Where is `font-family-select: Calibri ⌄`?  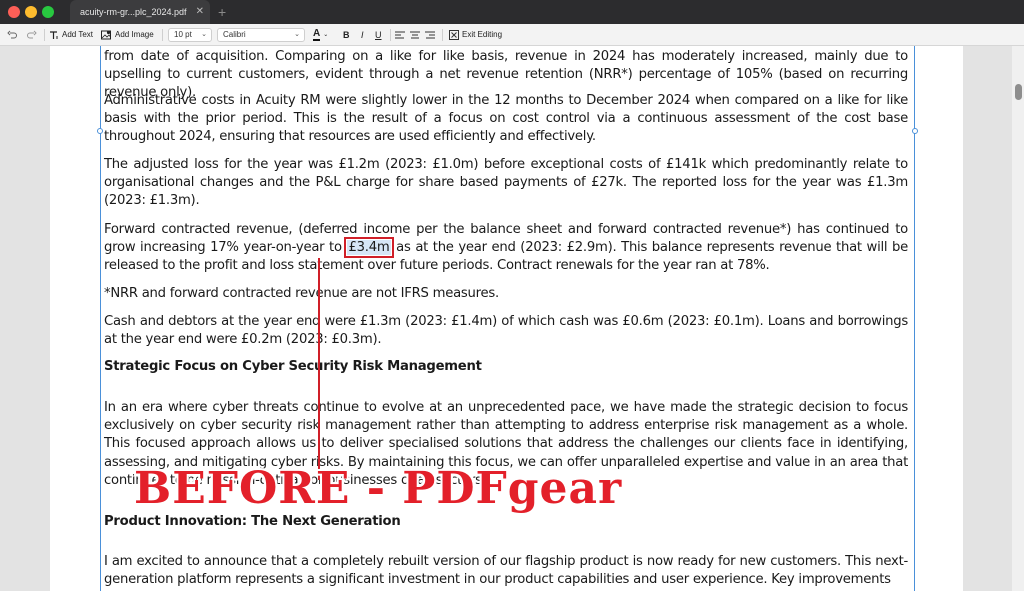
font-family-select: Calibri ⌄ is located at coordinates (261, 35).